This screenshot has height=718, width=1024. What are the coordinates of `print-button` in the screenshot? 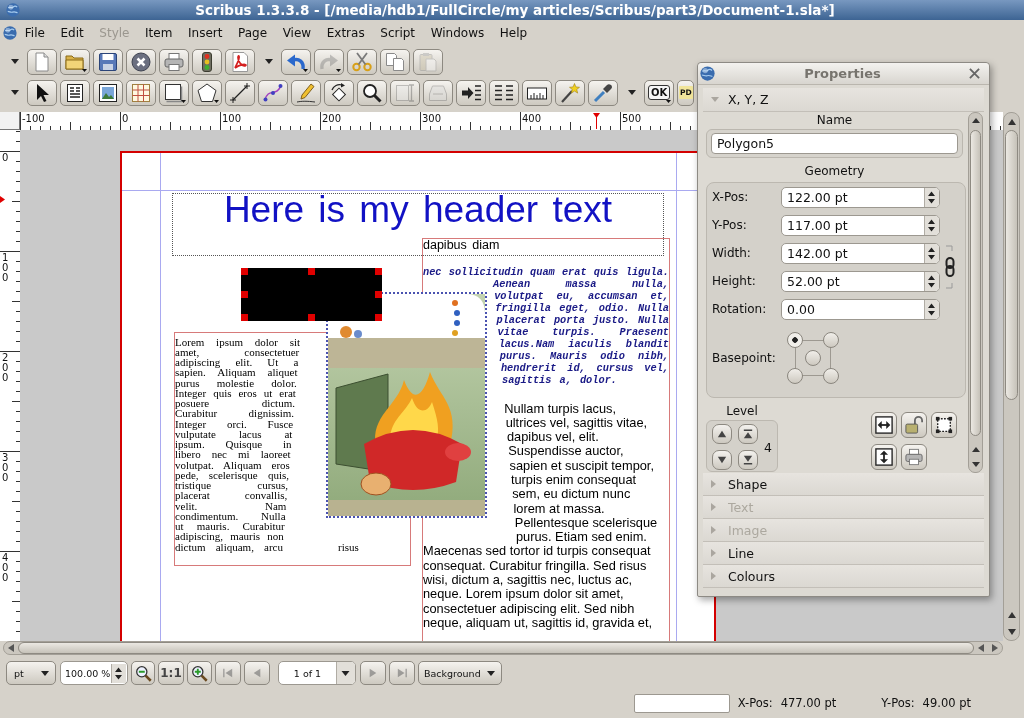 It's located at (174, 61).